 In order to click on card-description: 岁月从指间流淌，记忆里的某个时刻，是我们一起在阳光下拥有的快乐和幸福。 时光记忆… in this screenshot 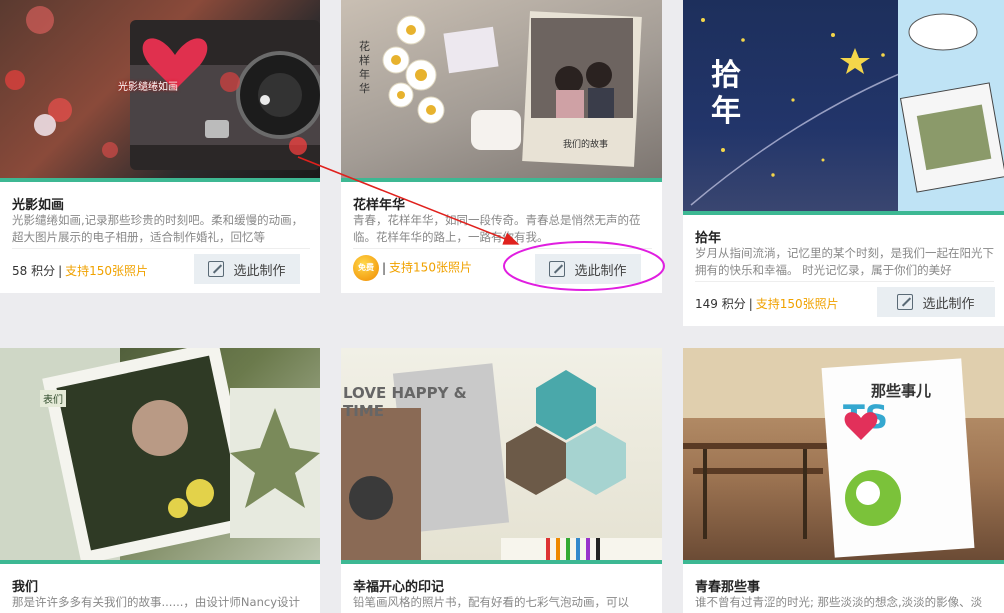, I will do `click(844, 261)`.